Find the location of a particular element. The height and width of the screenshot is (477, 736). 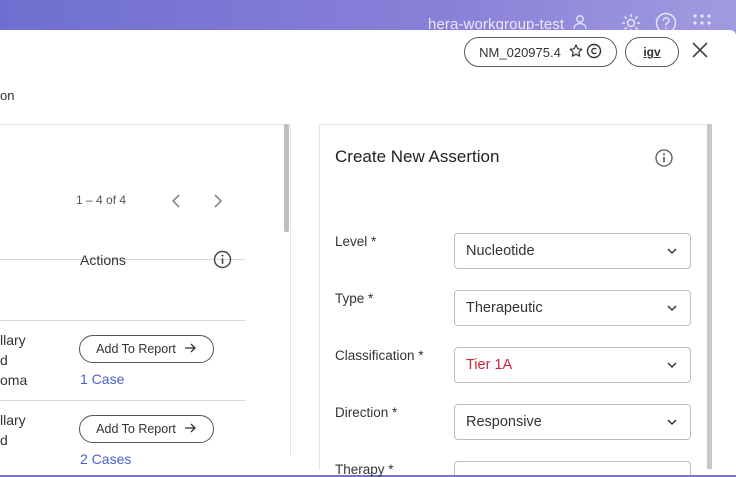

assertion-title: Create New Assertion is located at coordinates (417, 156).